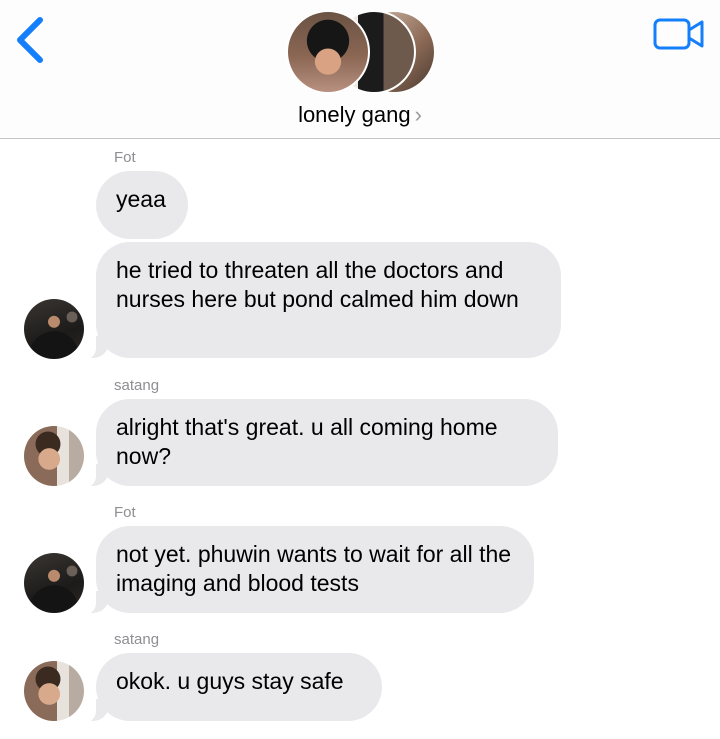 This screenshot has width=720, height=739. I want to click on chevron-right-icon: ›, so click(418, 114).